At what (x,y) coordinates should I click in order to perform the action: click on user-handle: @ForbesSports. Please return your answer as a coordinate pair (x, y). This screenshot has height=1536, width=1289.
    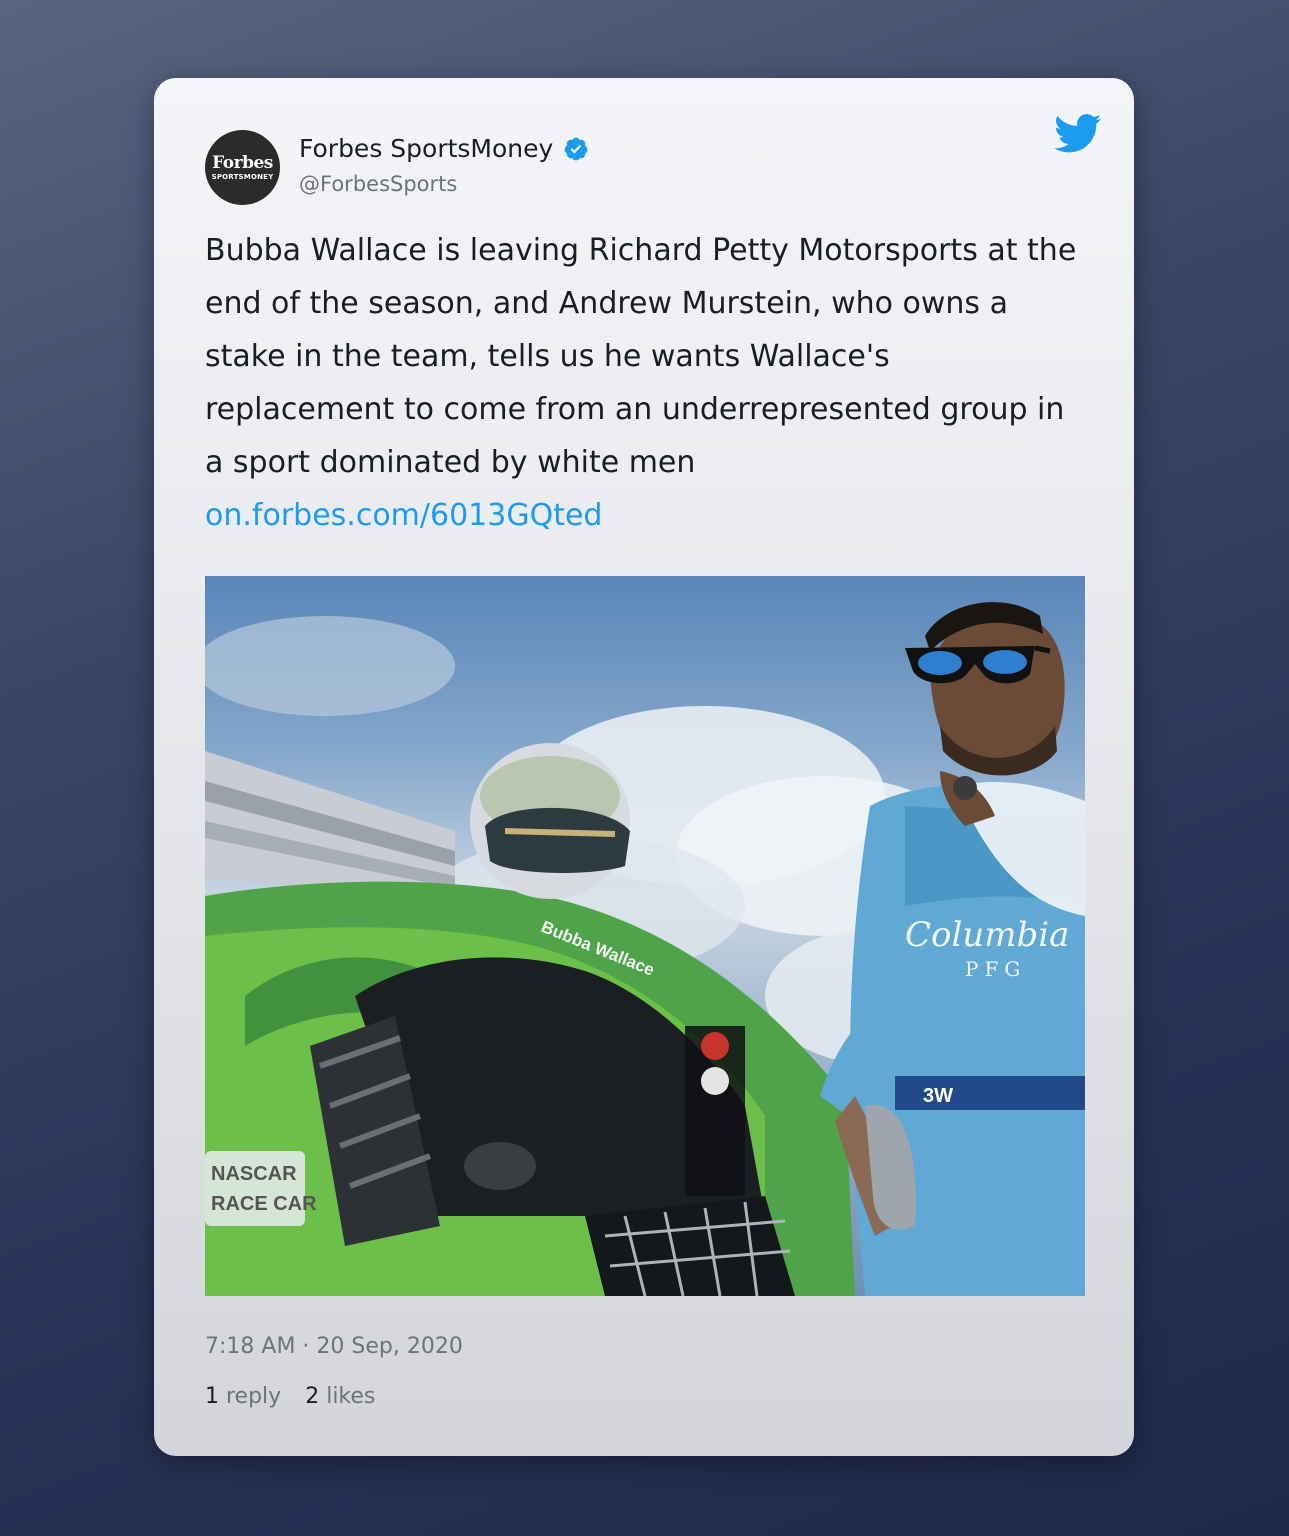
    Looking at the image, I should click on (378, 184).